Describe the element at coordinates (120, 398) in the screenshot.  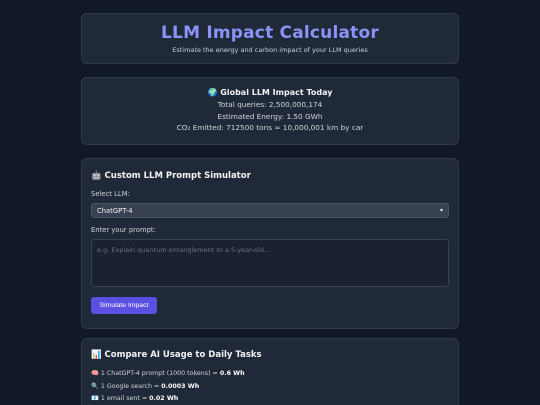
I see `compare-row-text: 📧 1 email sent ≈` at that location.